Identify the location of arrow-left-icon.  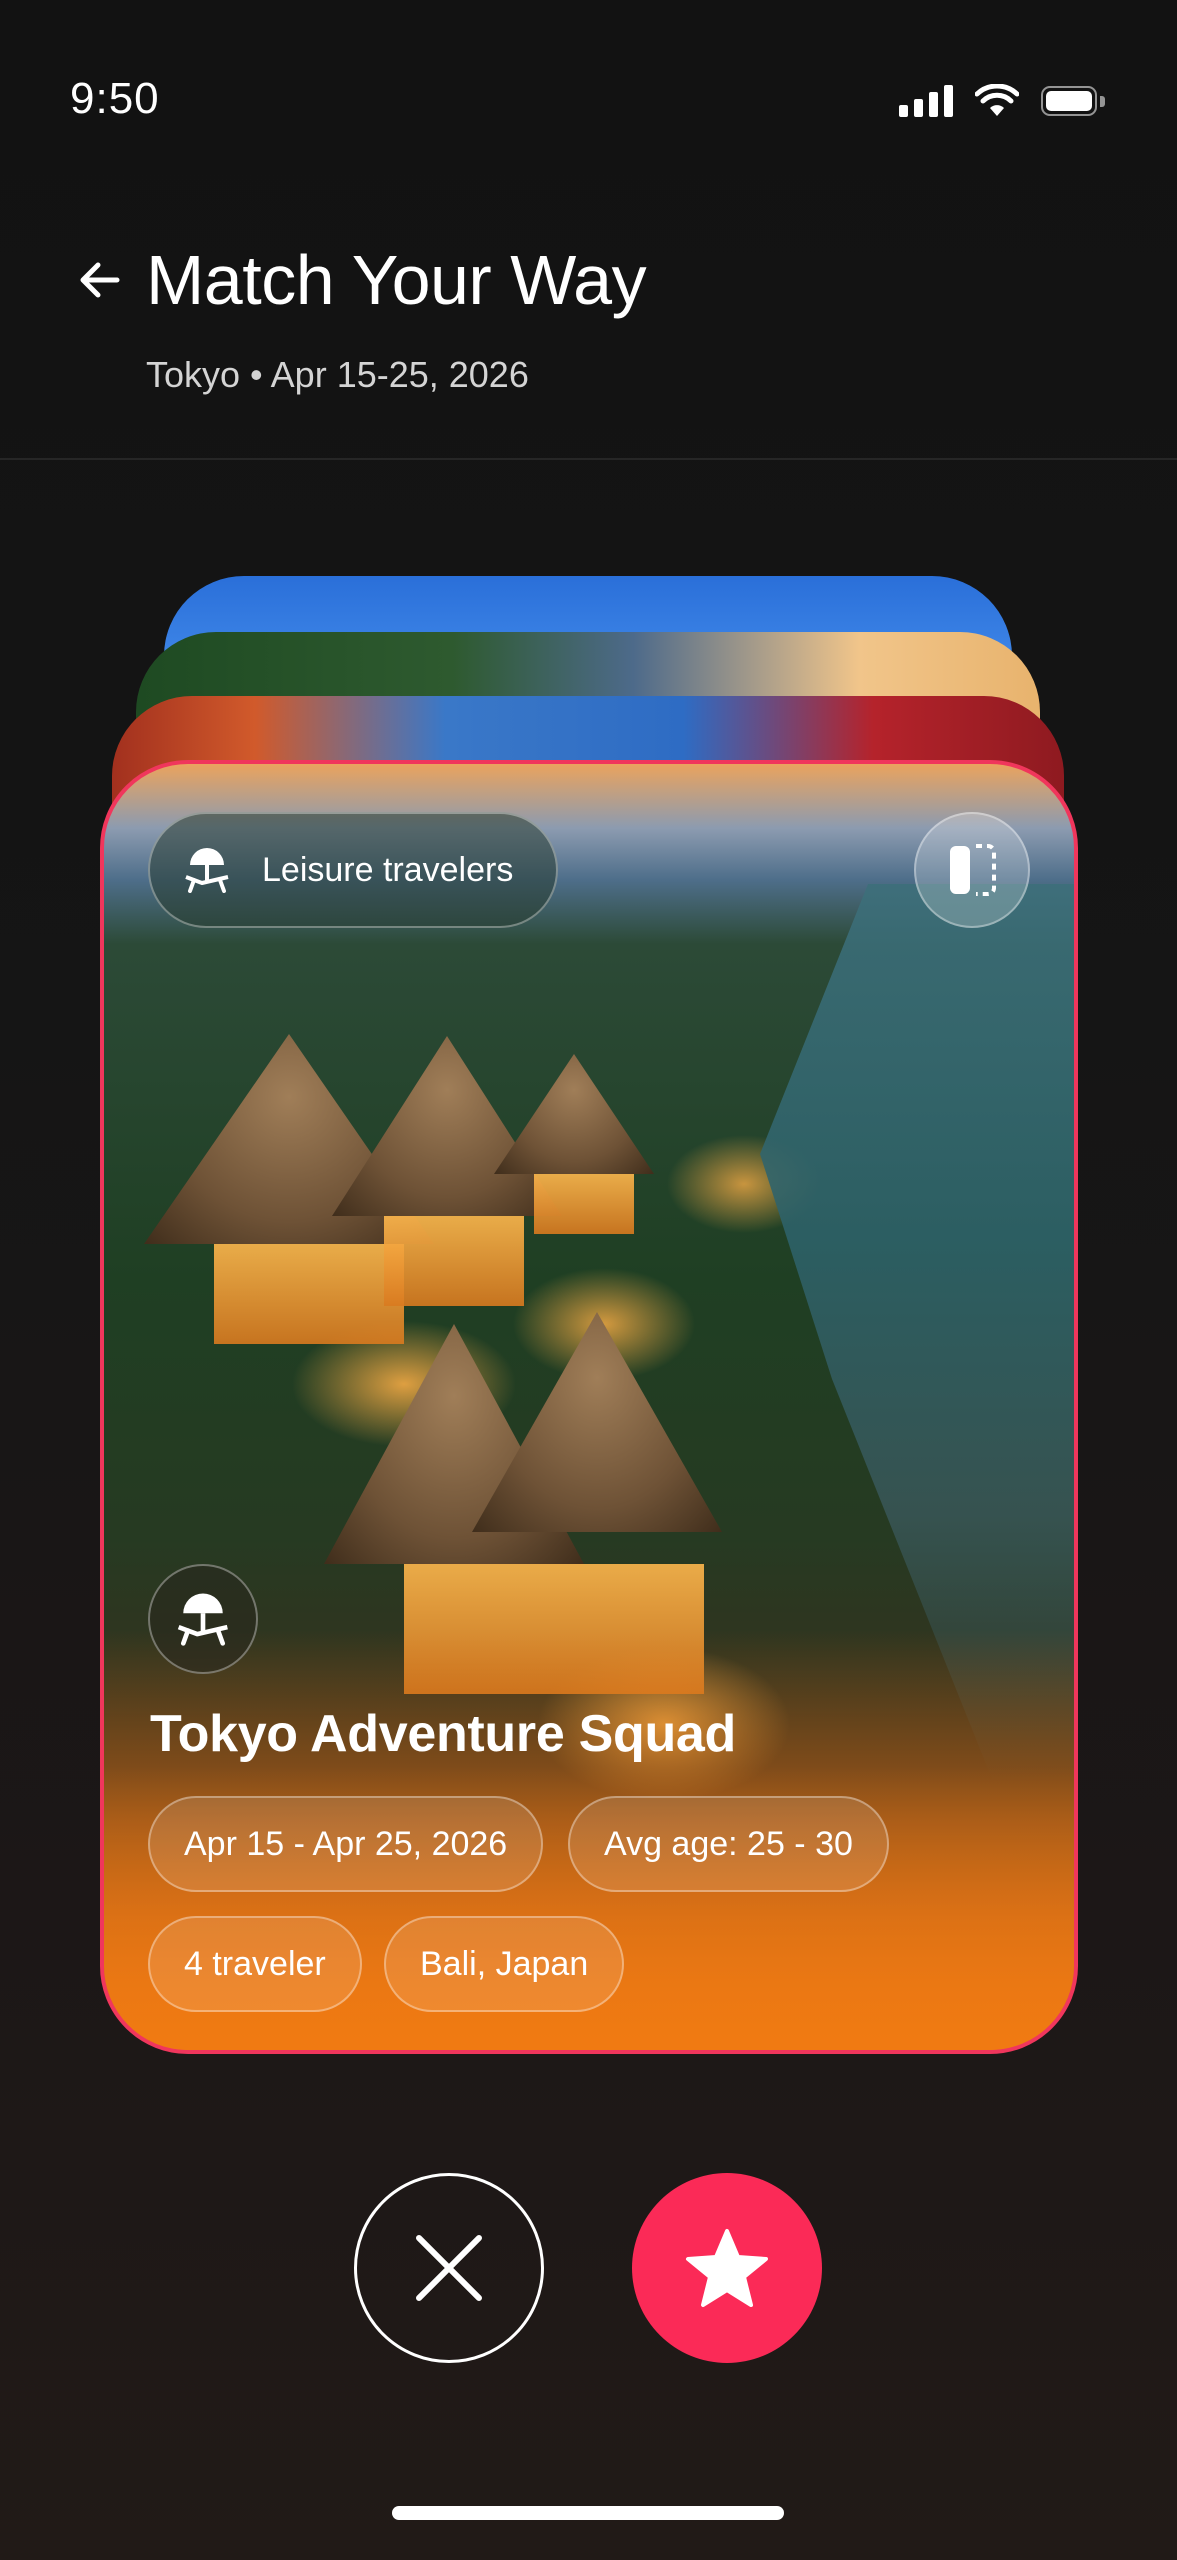
(100, 280).